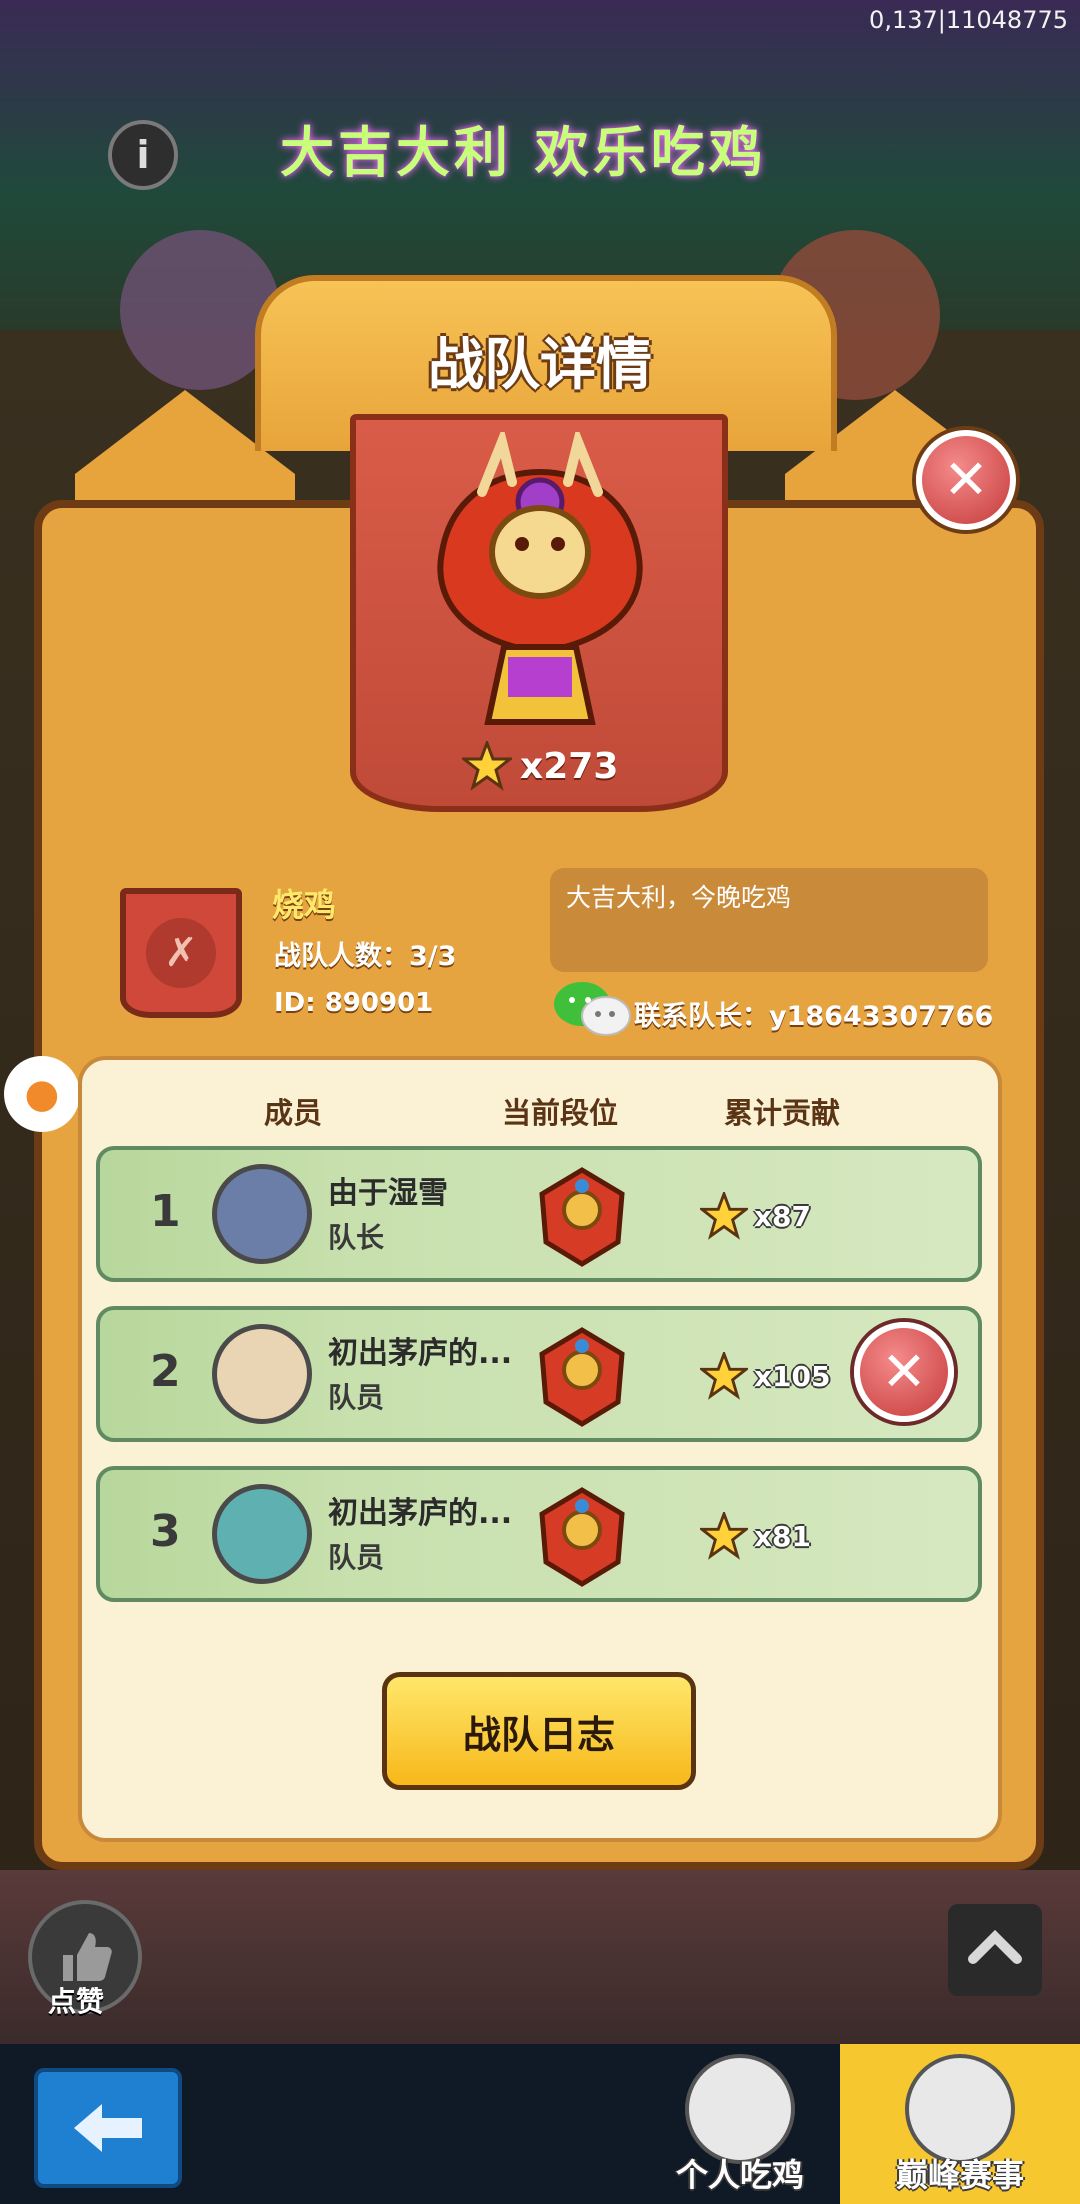 The width and height of the screenshot is (1080, 2204). I want to click on member-rank: 1, so click(165, 1211).